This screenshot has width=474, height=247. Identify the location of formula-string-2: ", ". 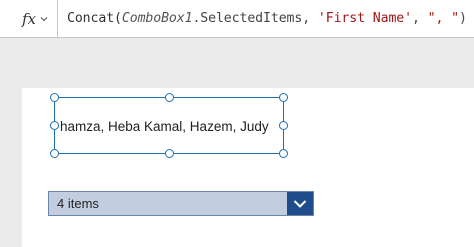
(443, 18).